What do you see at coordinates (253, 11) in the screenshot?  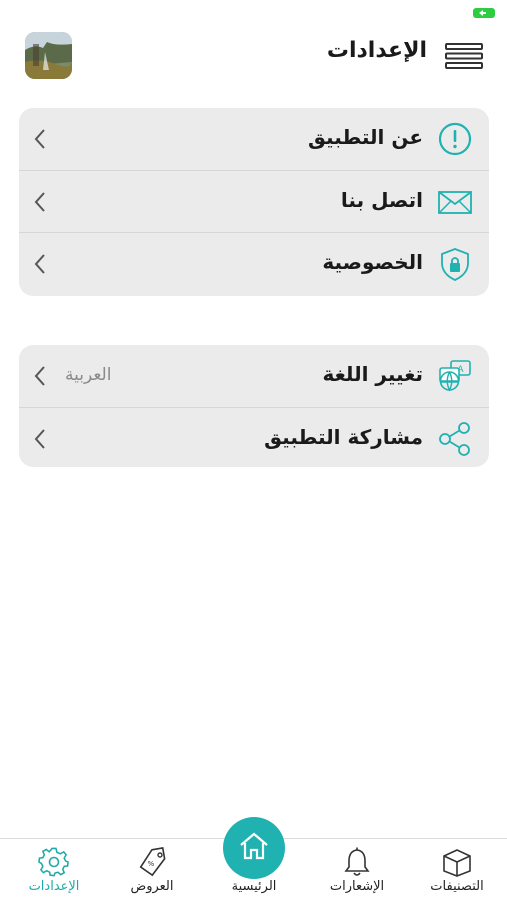 I see `status-bar` at bounding box center [253, 11].